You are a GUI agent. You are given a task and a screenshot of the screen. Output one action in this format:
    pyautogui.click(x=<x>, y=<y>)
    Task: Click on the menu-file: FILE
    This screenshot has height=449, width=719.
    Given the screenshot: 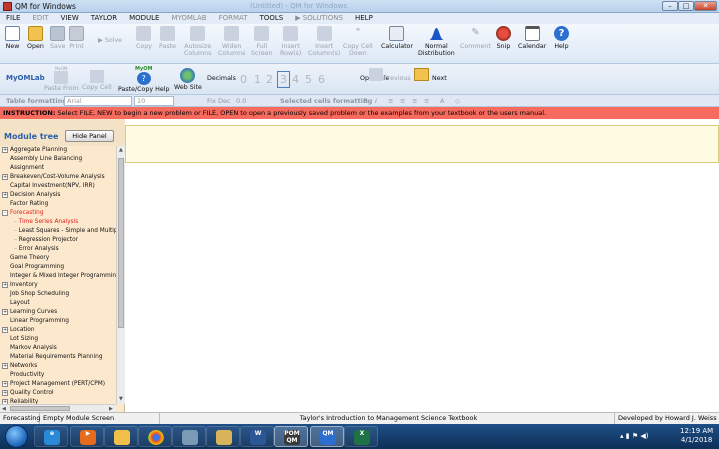 What is the action you would take?
    pyautogui.click(x=13, y=18)
    